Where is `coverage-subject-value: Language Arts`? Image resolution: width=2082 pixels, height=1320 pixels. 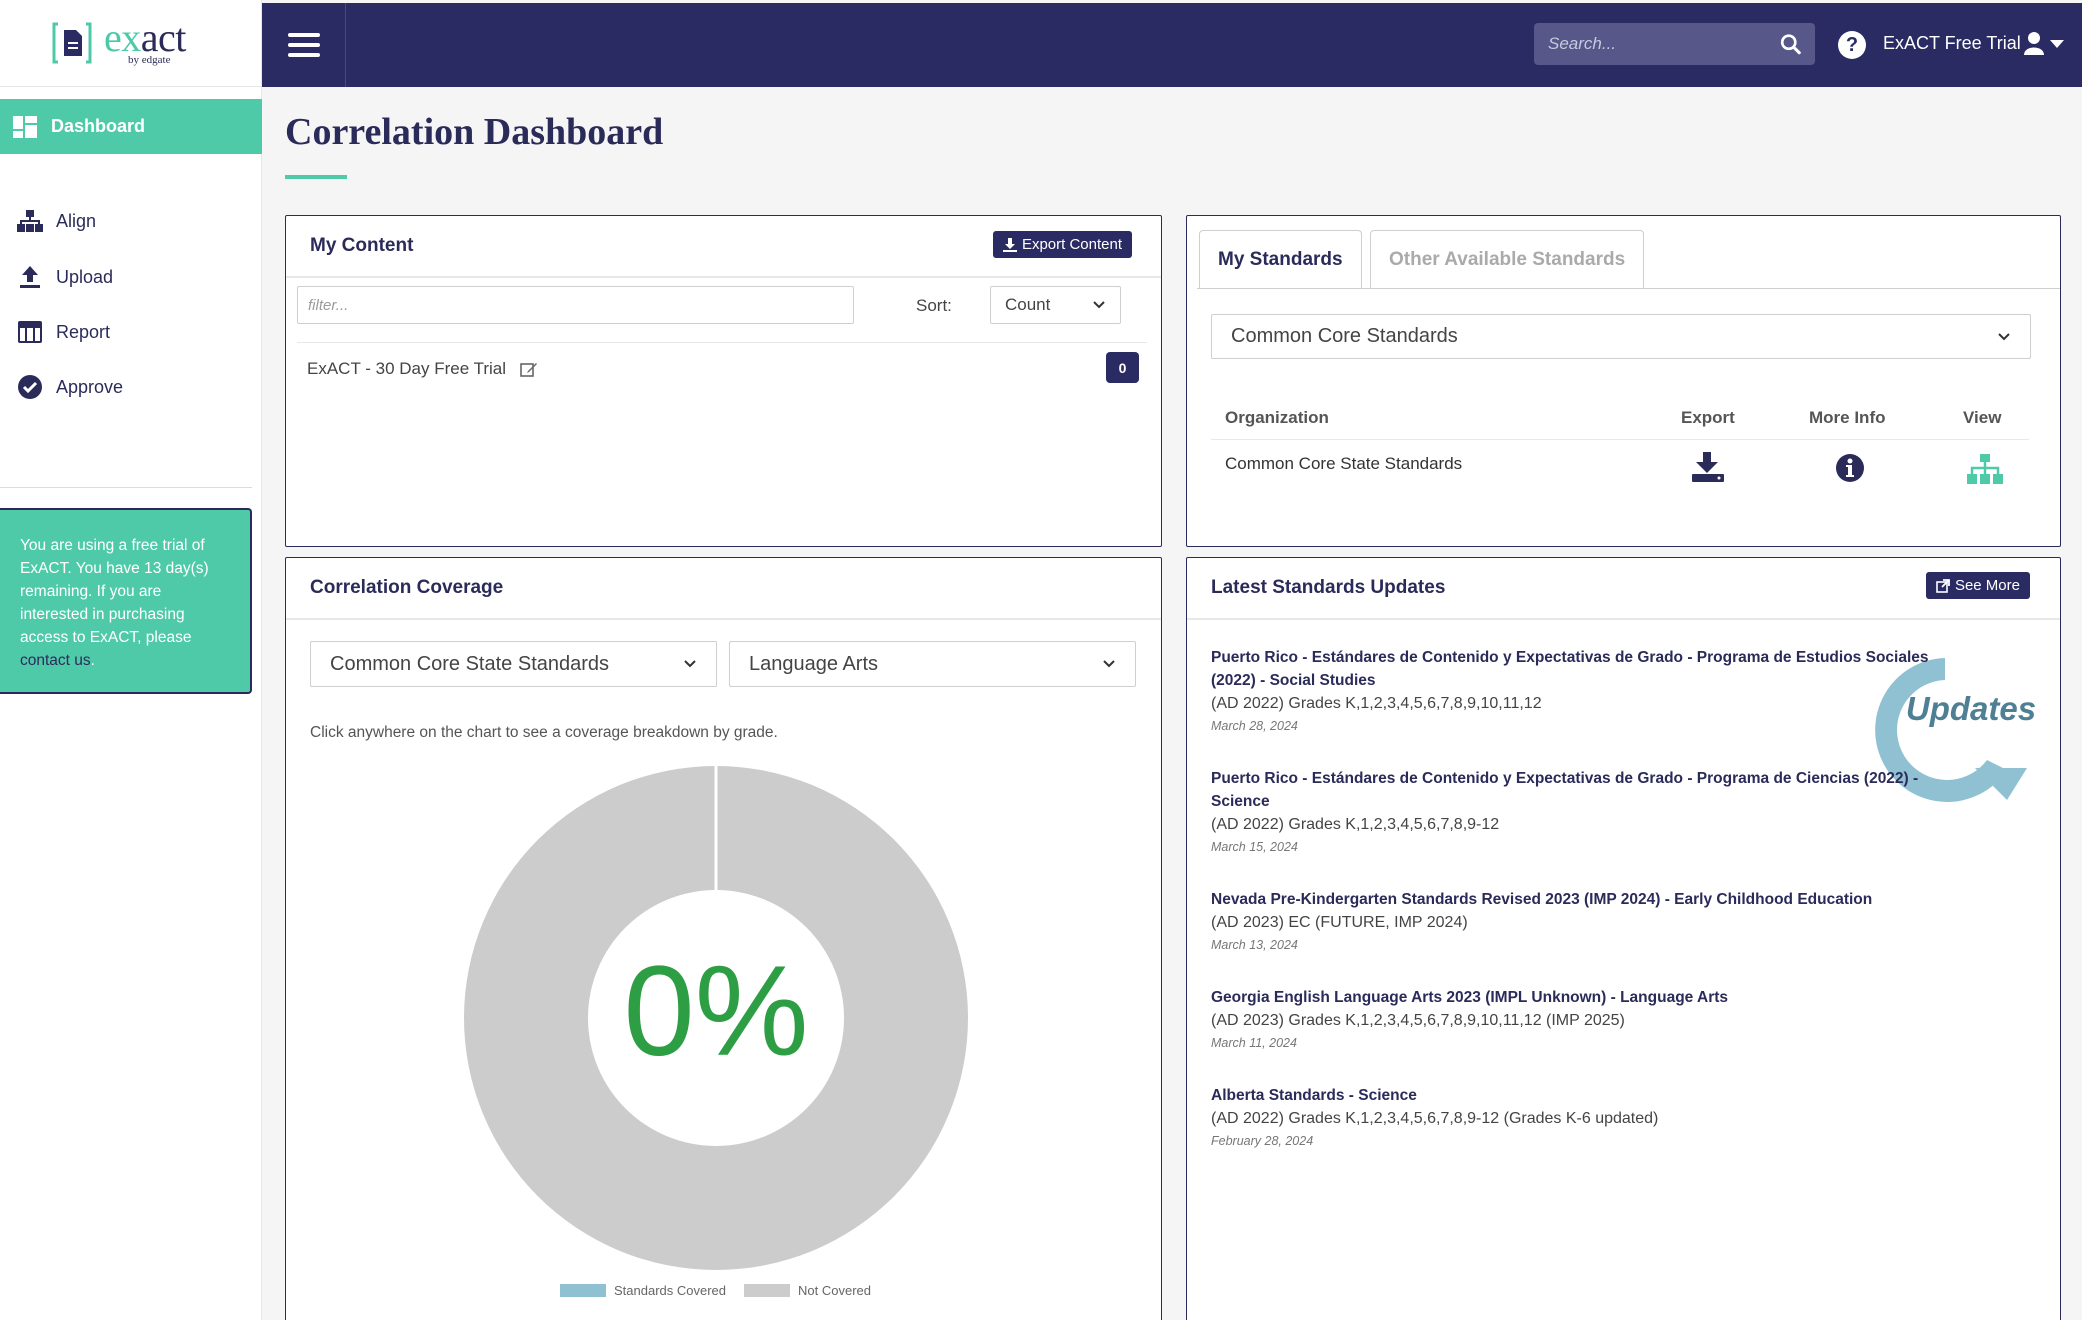
coverage-subject-value: Language Arts is located at coordinates (813, 663).